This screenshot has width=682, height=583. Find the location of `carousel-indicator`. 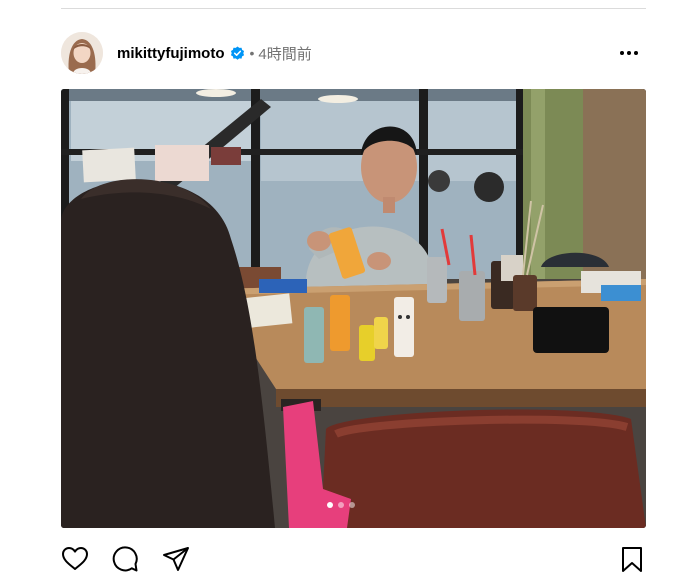

carousel-indicator is located at coordinates (341, 505).